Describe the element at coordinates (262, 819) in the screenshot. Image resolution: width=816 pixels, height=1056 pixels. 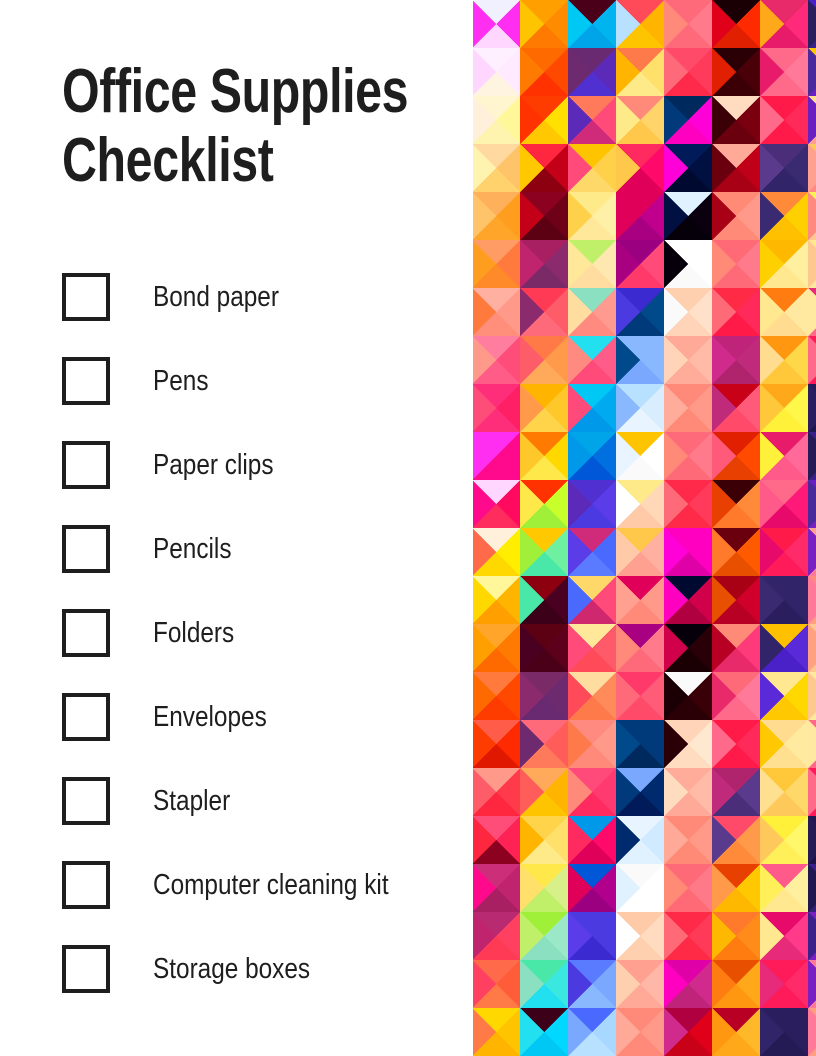
I see `checklist-item: Stapler` at that location.